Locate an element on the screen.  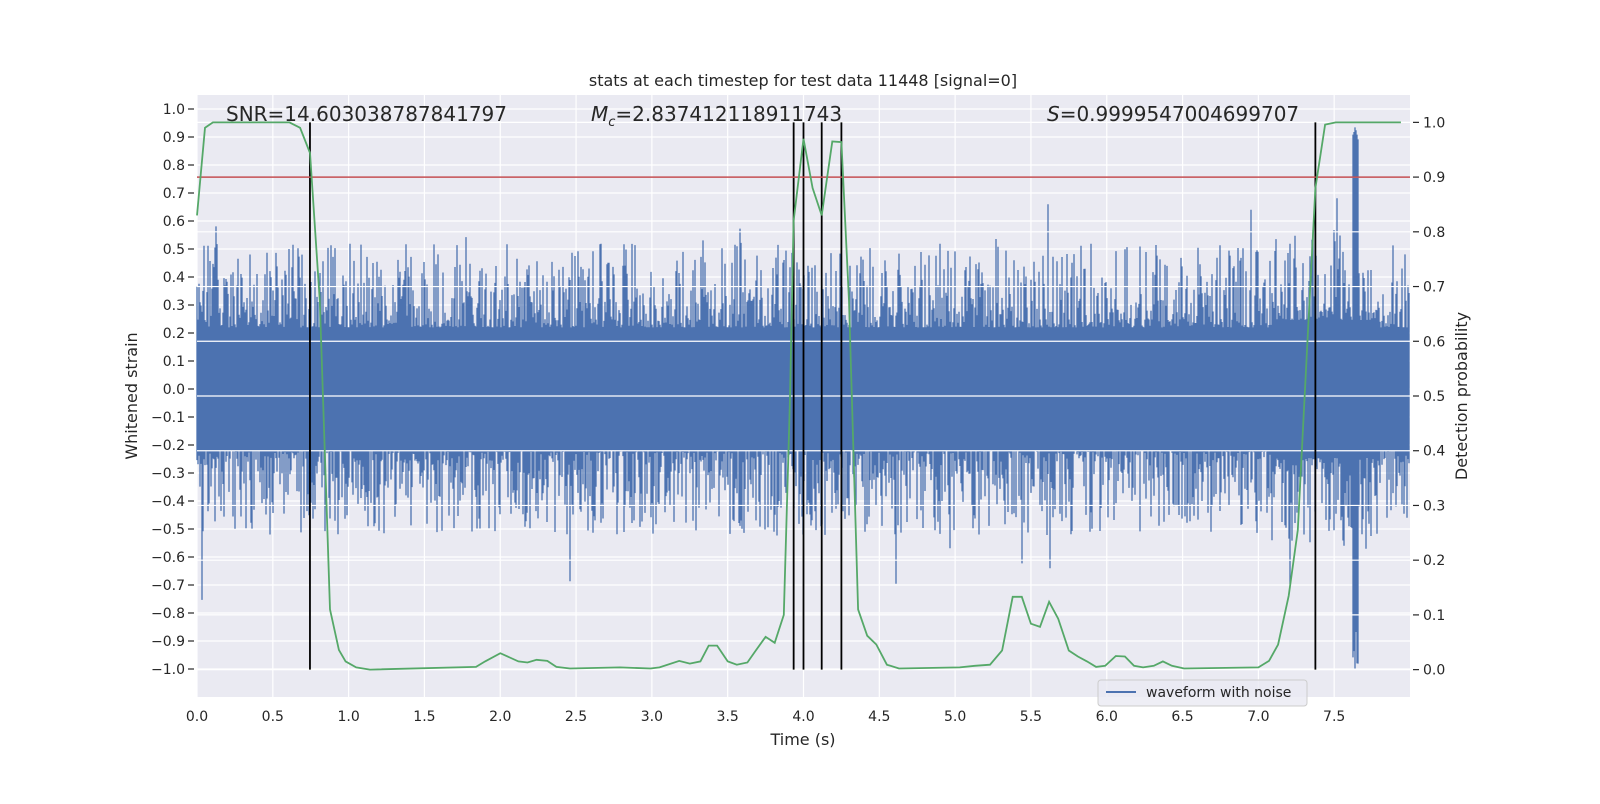
left-tick-label: 0.6 is located at coordinates (174, 222).